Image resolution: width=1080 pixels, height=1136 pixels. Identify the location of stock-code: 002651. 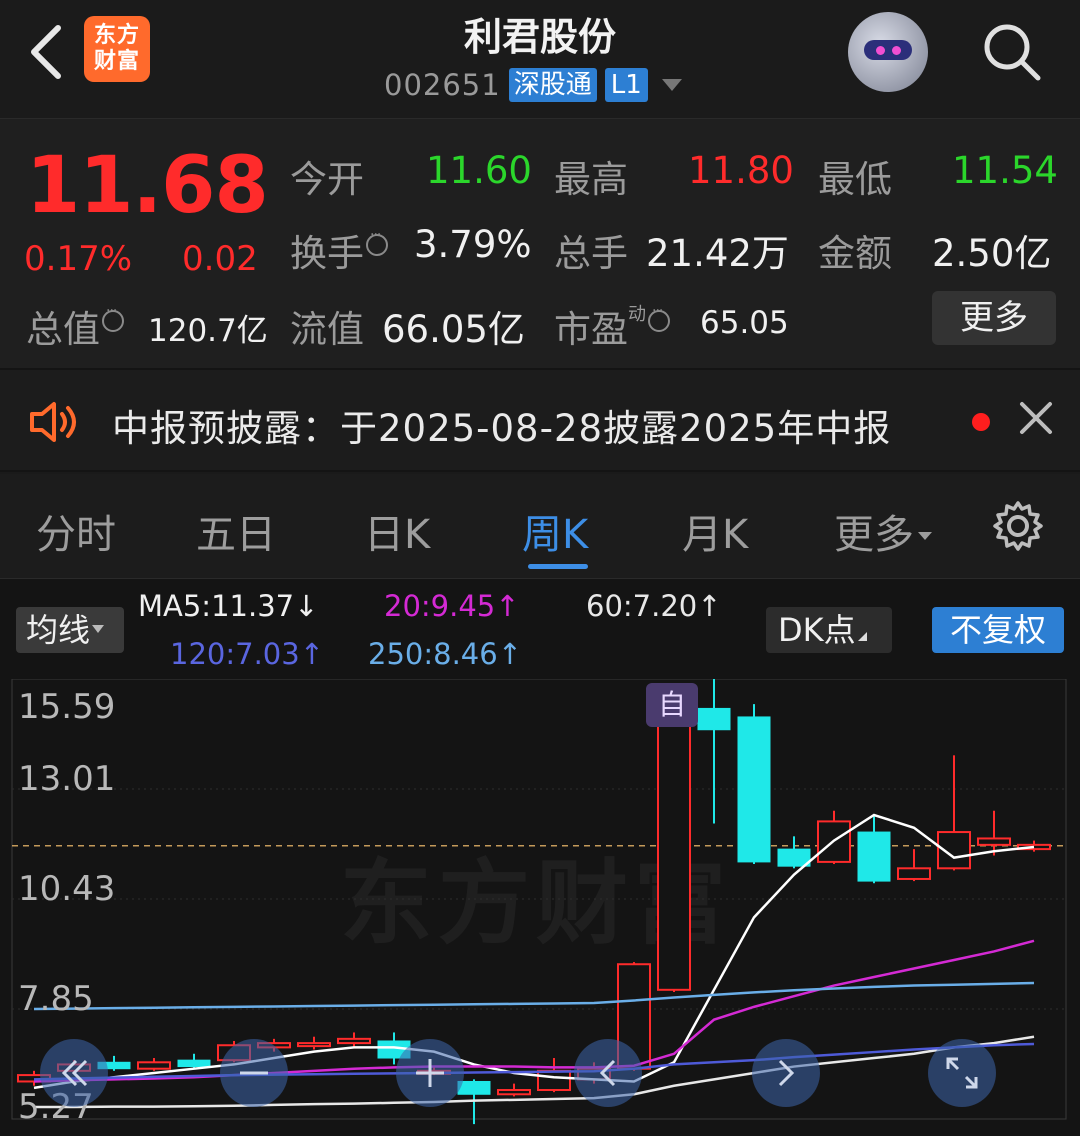
(442, 85).